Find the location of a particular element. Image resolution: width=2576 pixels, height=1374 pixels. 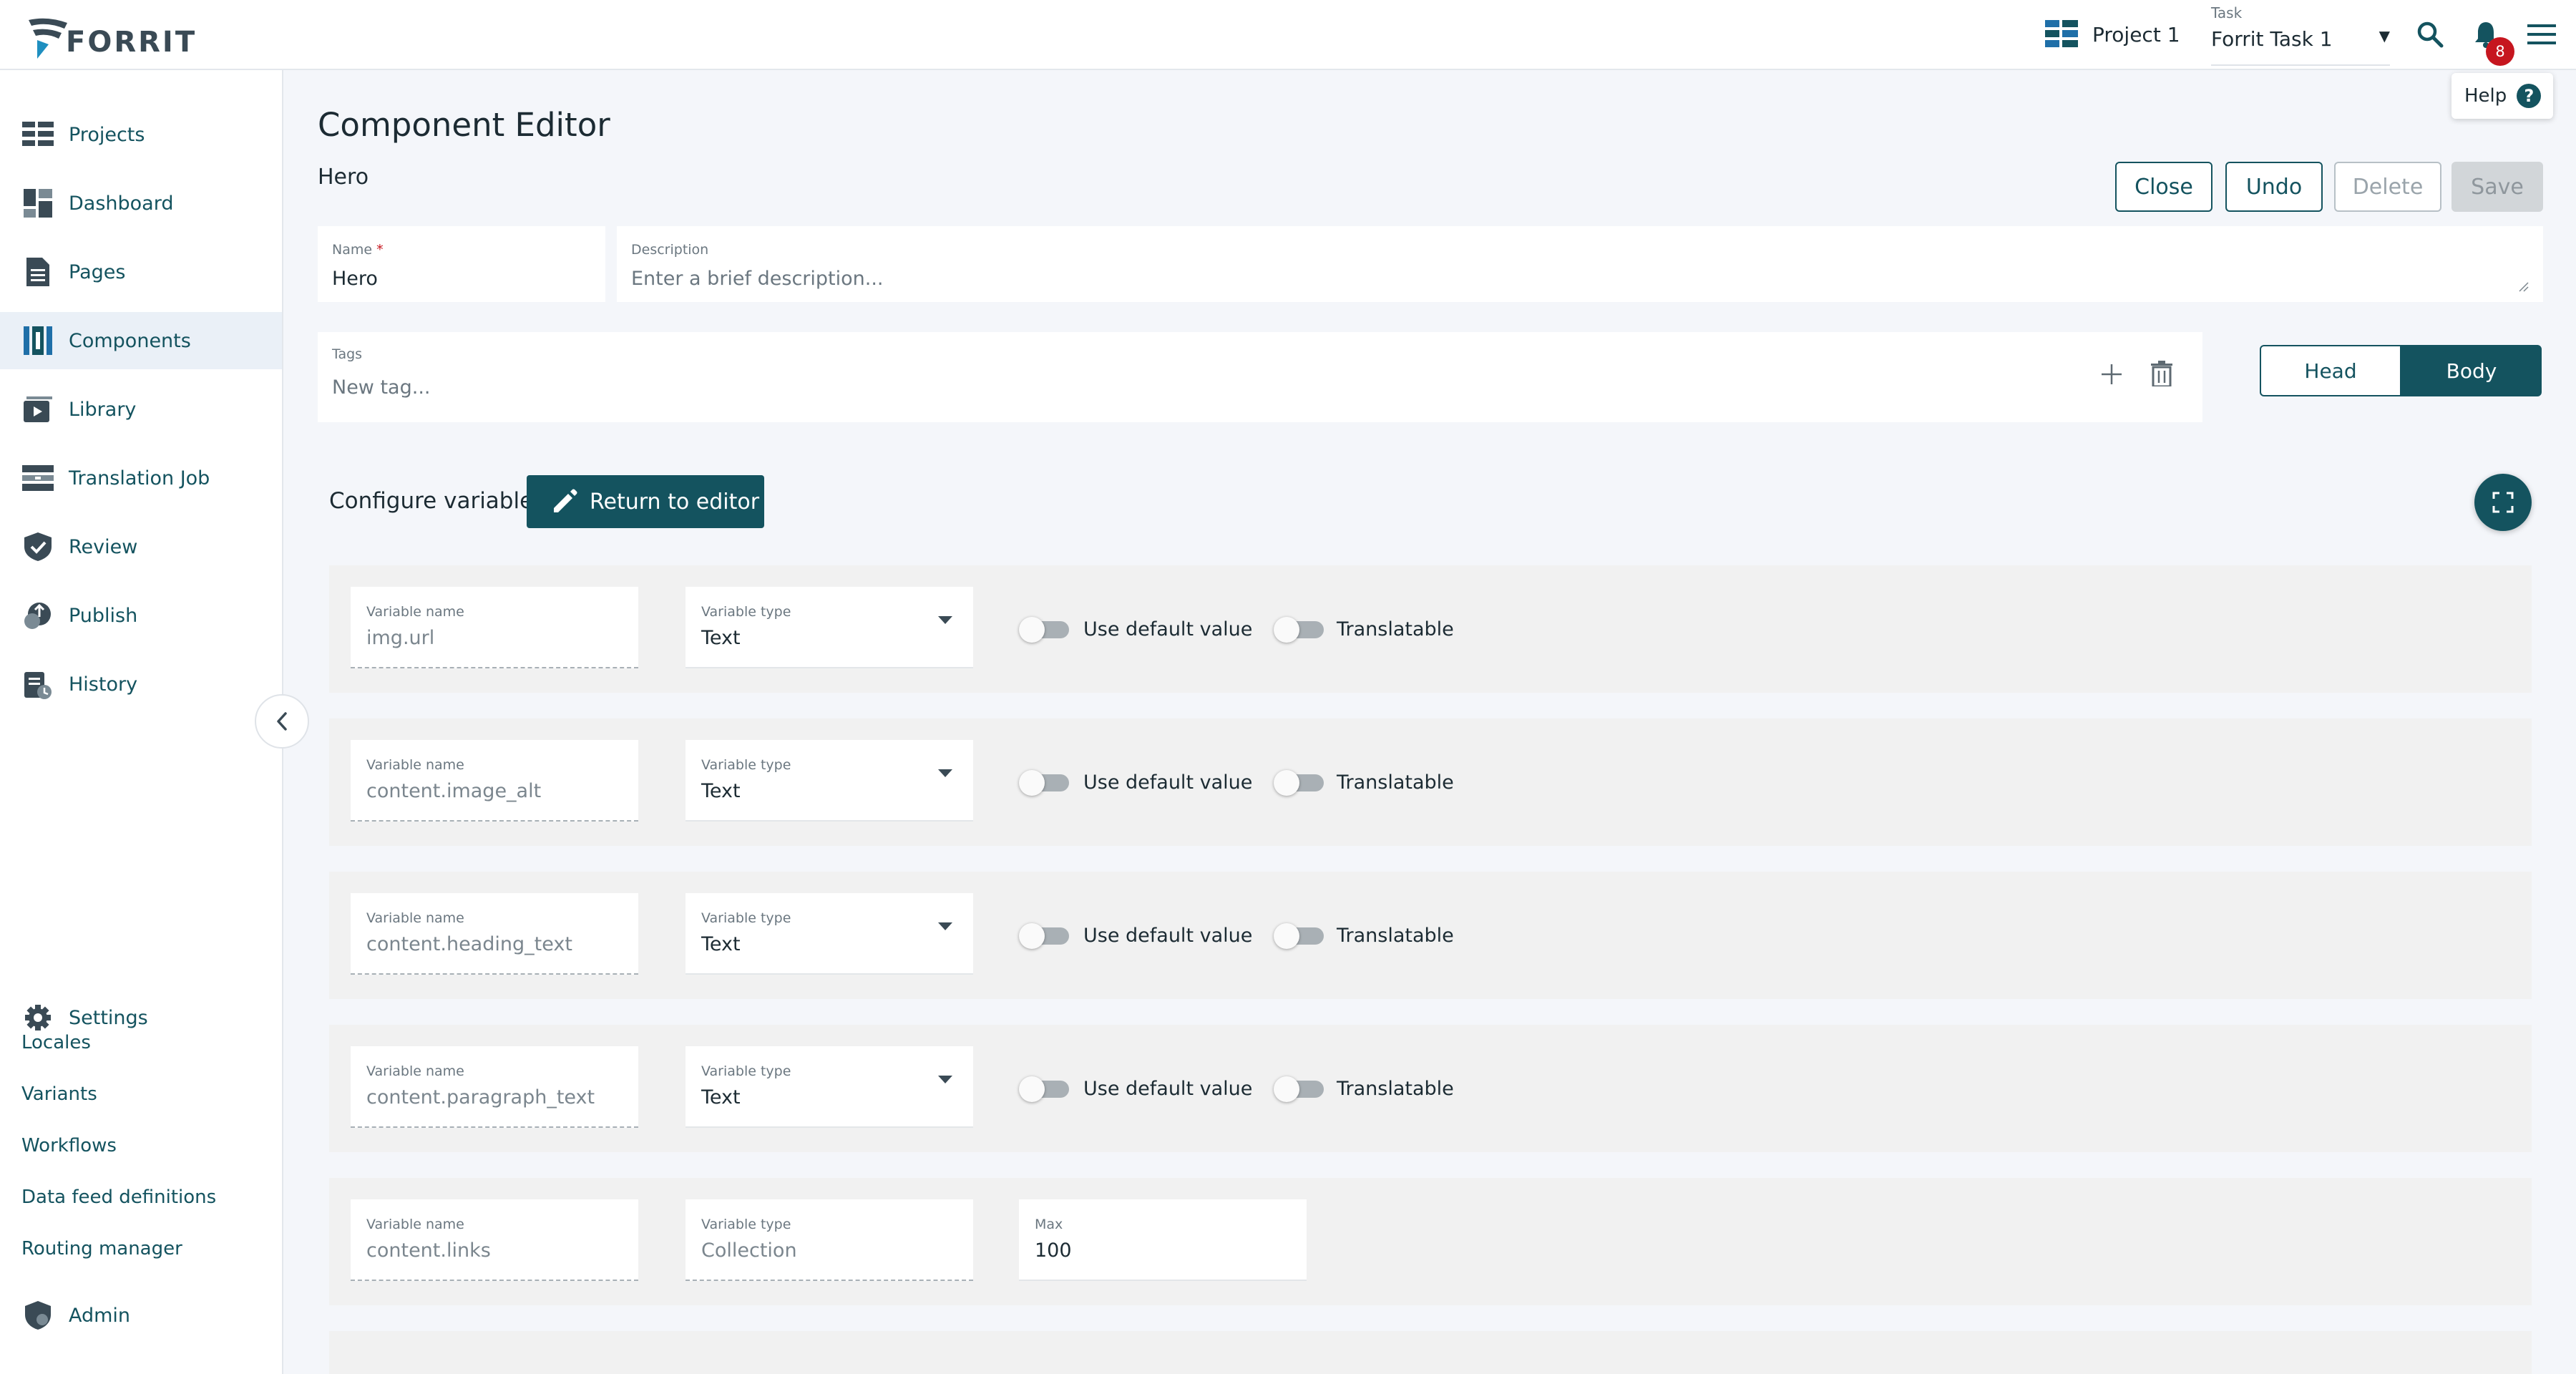

sidebar-item-label: Publish is located at coordinates (103, 615).